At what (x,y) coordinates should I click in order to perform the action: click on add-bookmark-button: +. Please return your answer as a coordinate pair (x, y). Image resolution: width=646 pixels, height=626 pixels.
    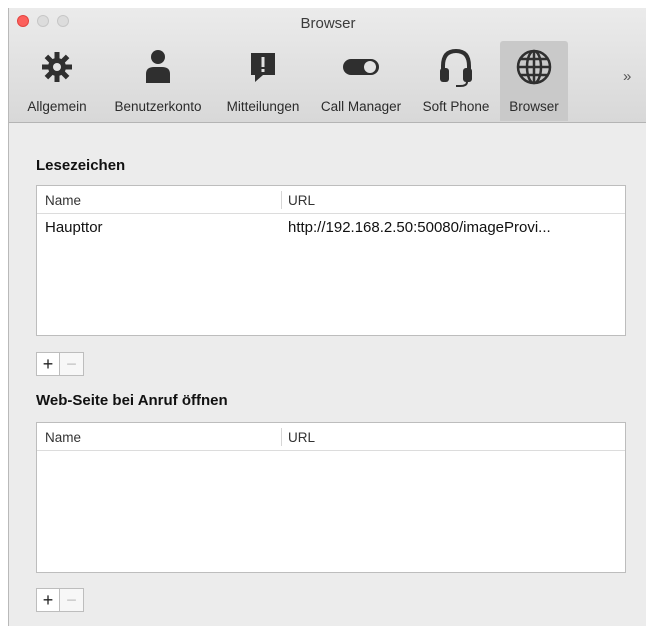
    Looking at the image, I should click on (48, 364).